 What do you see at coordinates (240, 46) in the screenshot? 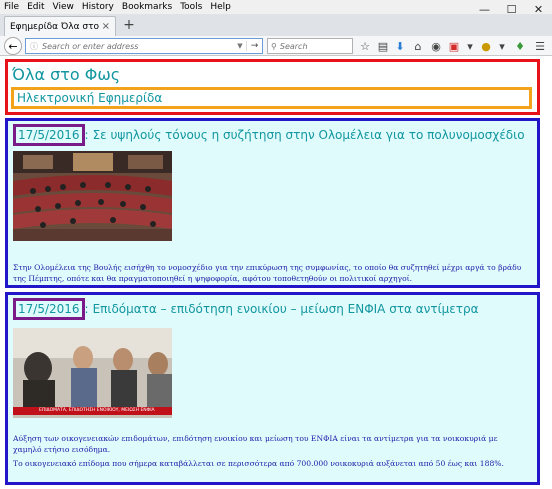
I see `history-dropdown-icon: ▼` at bounding box center [240, 46].